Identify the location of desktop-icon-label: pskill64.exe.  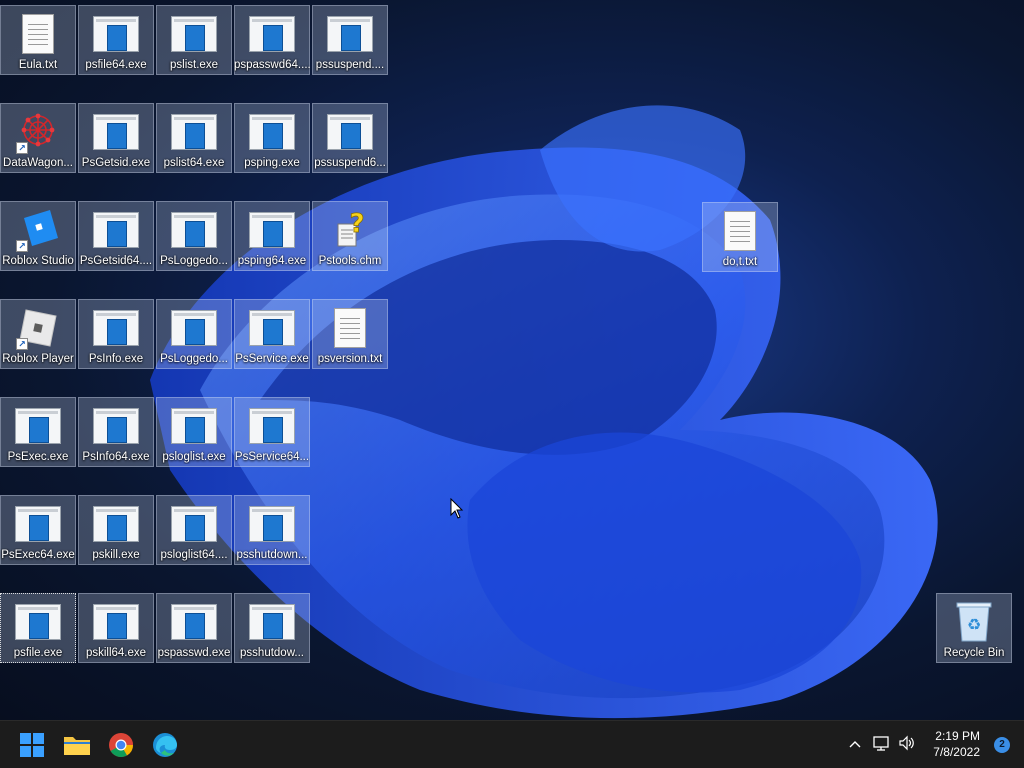
(116, 653).